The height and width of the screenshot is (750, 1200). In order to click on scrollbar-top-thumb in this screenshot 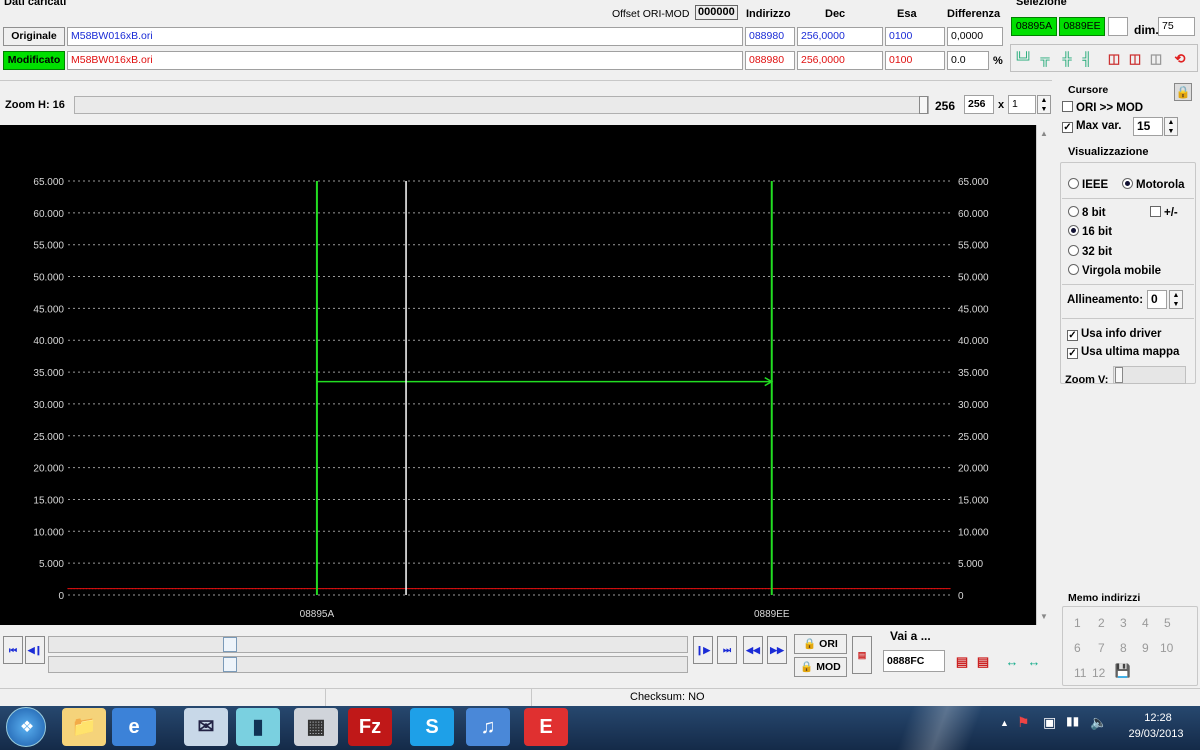, I will do `click(230, 644)`.